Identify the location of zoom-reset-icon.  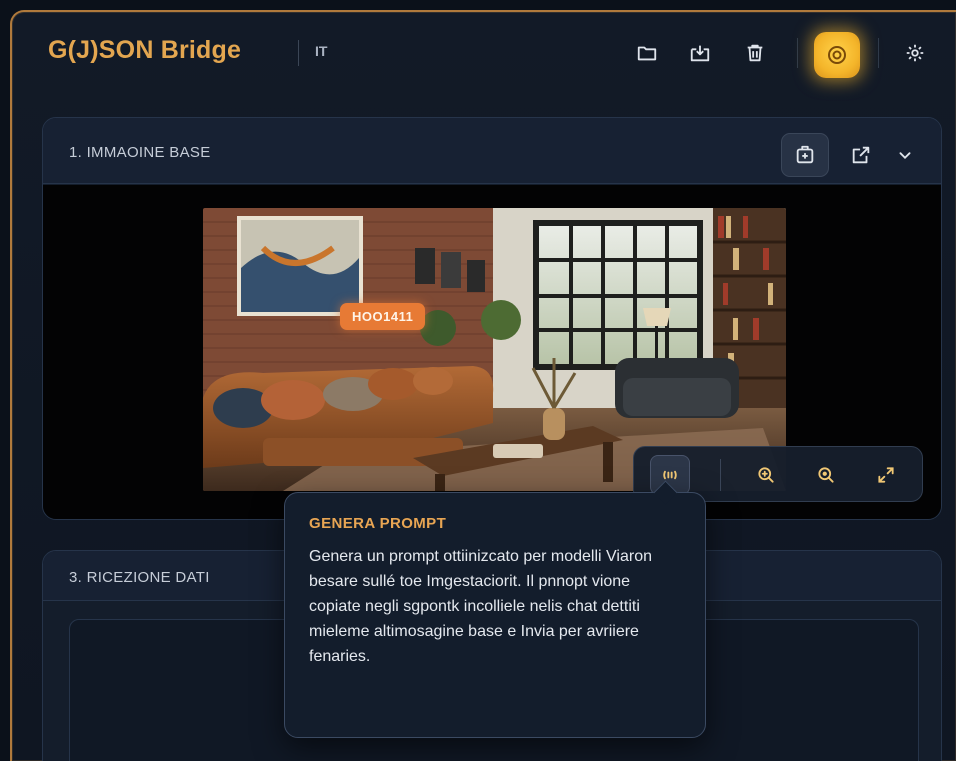
(826, 475).